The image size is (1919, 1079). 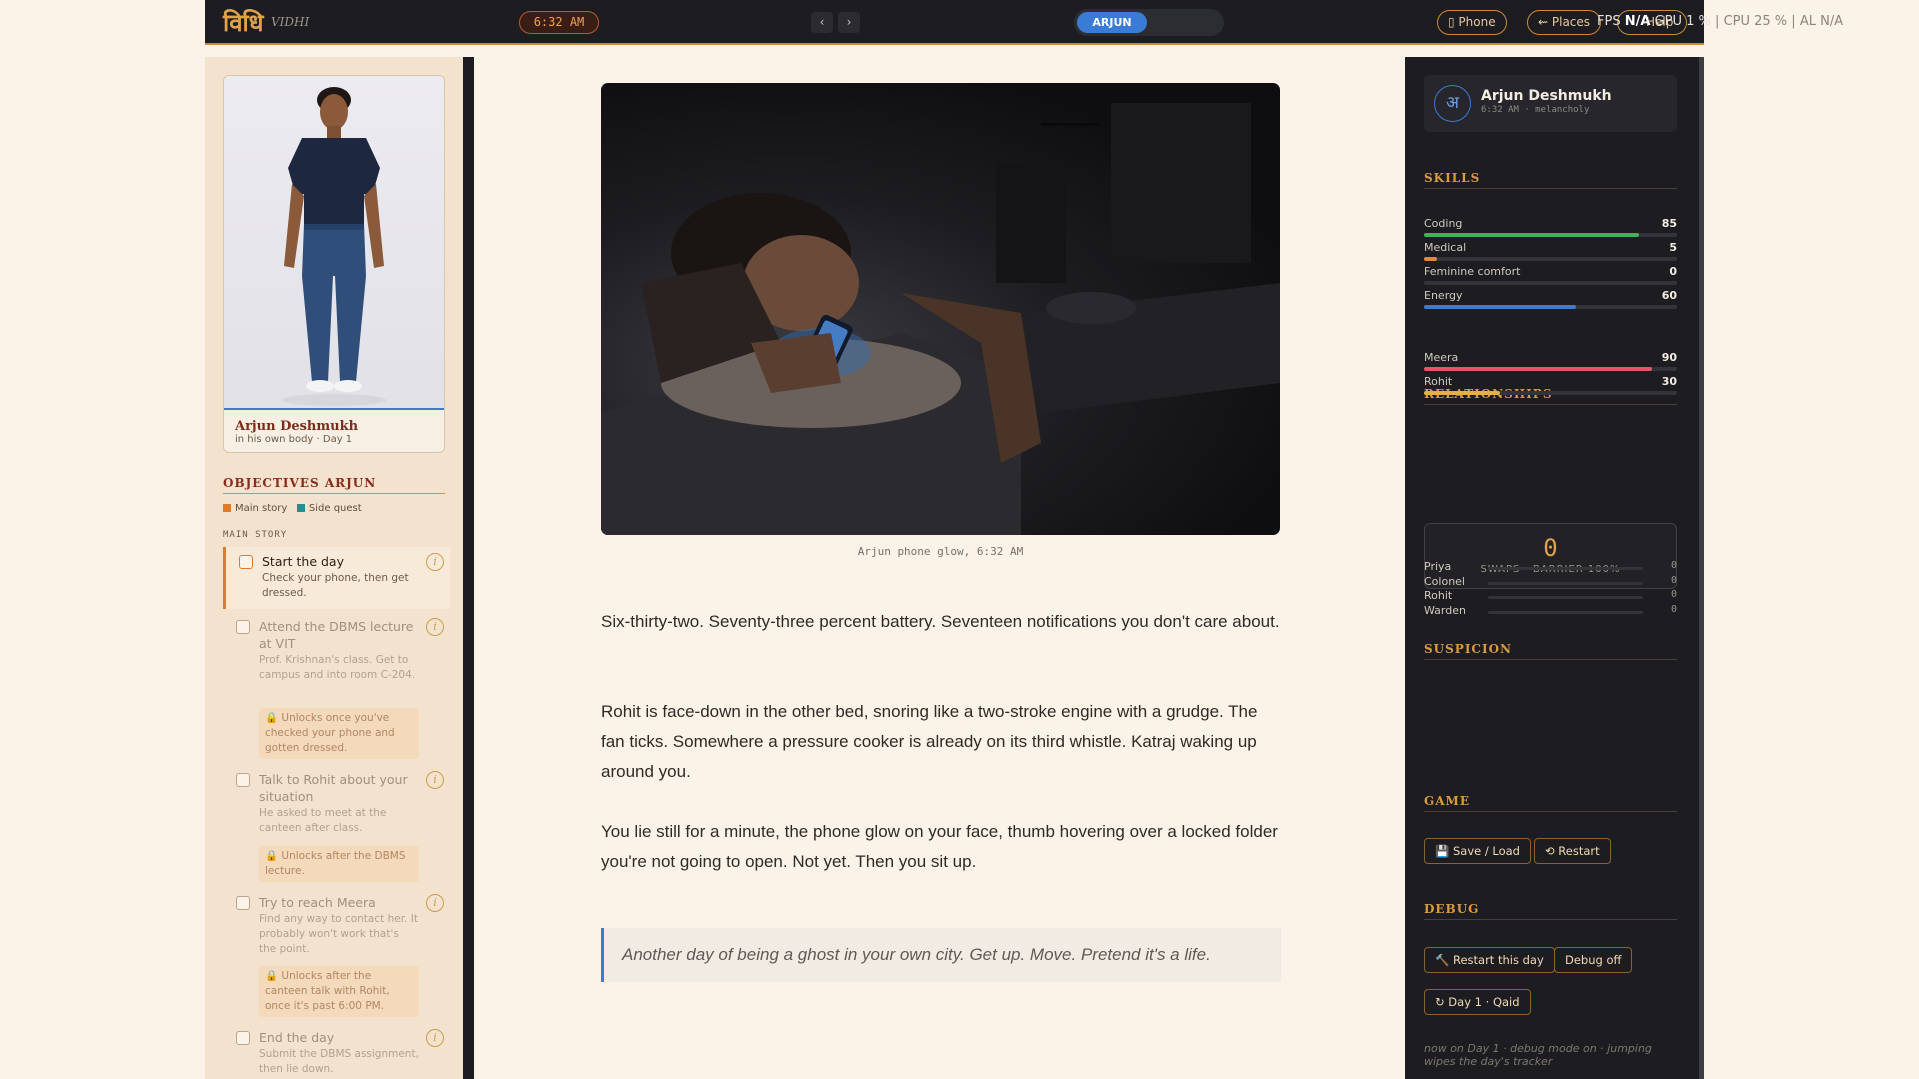 I want to click on debug-title: DEBUG, so click(x=1550, y=911).